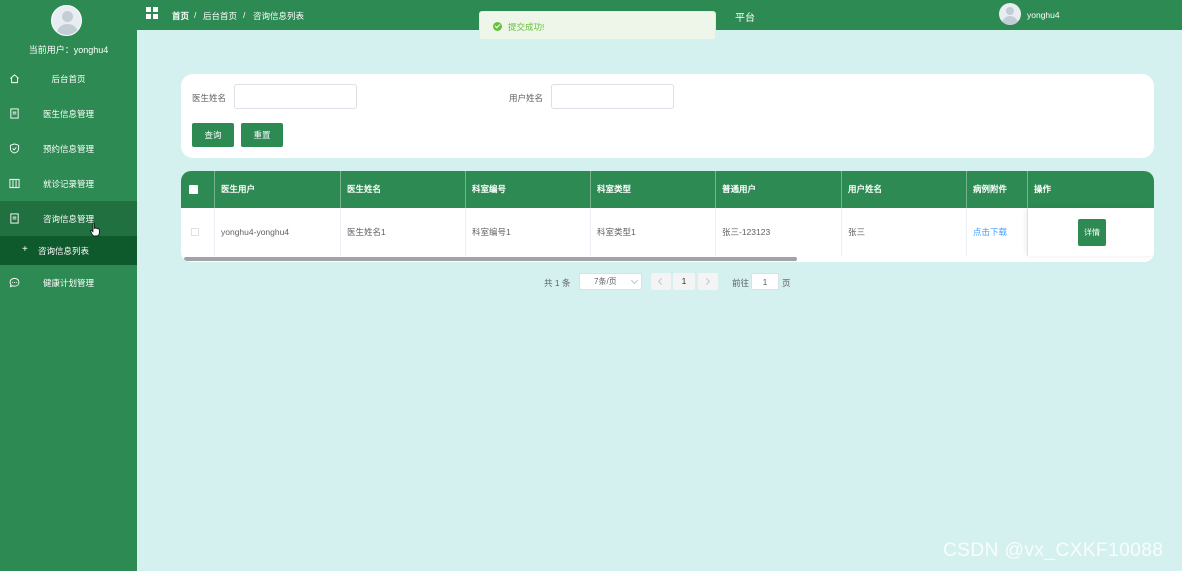 The image size is (1182, 571). What do you see at coordinates (765, 281) in the screenshot?
I see `goto-page-input` at bounding box center [765, 281].